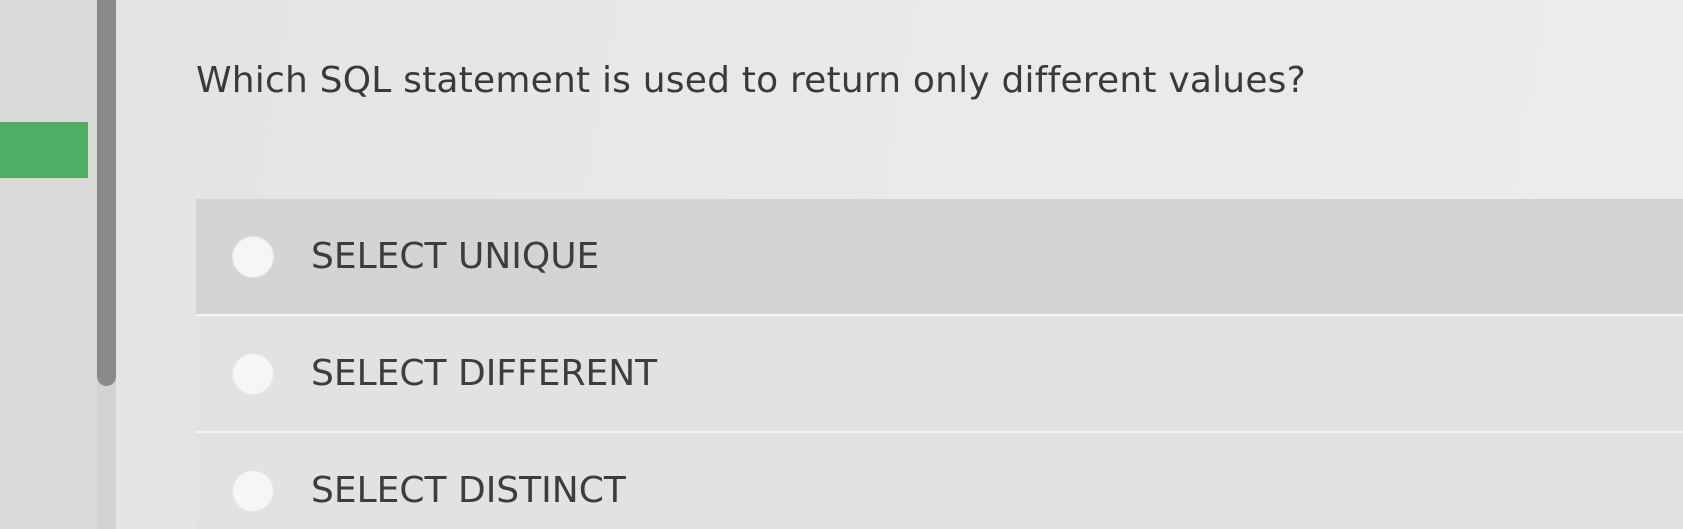  I want to click on answer-option-label: SELECT DIFFERENT, so click(484, 373).